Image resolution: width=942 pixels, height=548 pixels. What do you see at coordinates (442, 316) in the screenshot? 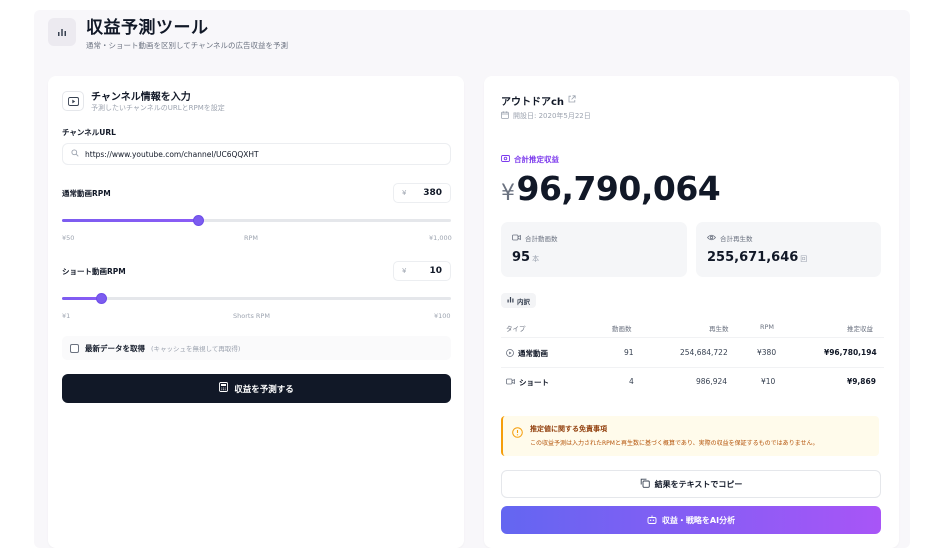
I see `shorts-slider-max: ¥100` at bounding box center [442, 316].